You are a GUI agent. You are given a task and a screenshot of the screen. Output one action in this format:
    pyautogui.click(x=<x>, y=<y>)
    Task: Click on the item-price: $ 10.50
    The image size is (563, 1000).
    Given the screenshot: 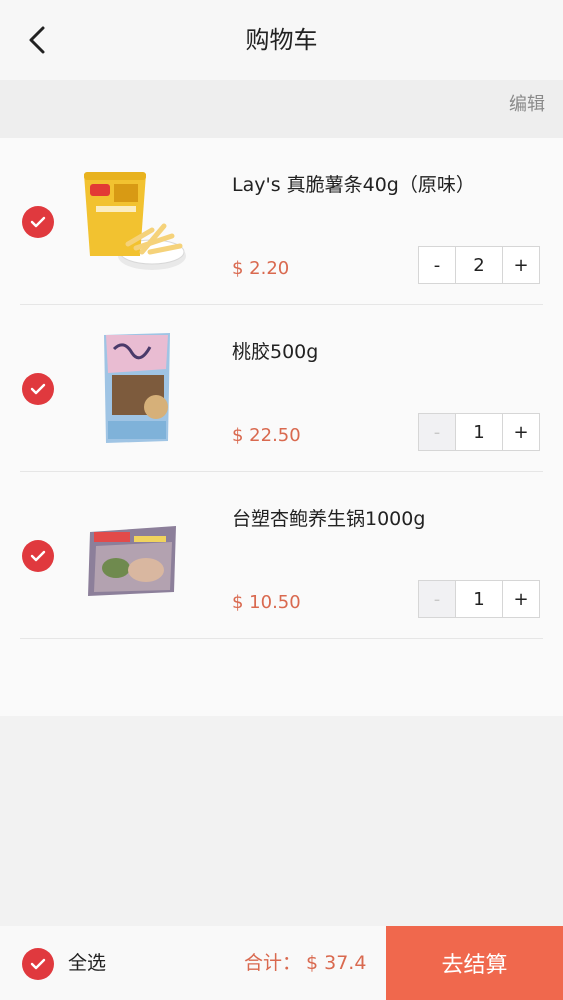 What is the action you would take?
    pyautogui.click(x=266, y=602)
    